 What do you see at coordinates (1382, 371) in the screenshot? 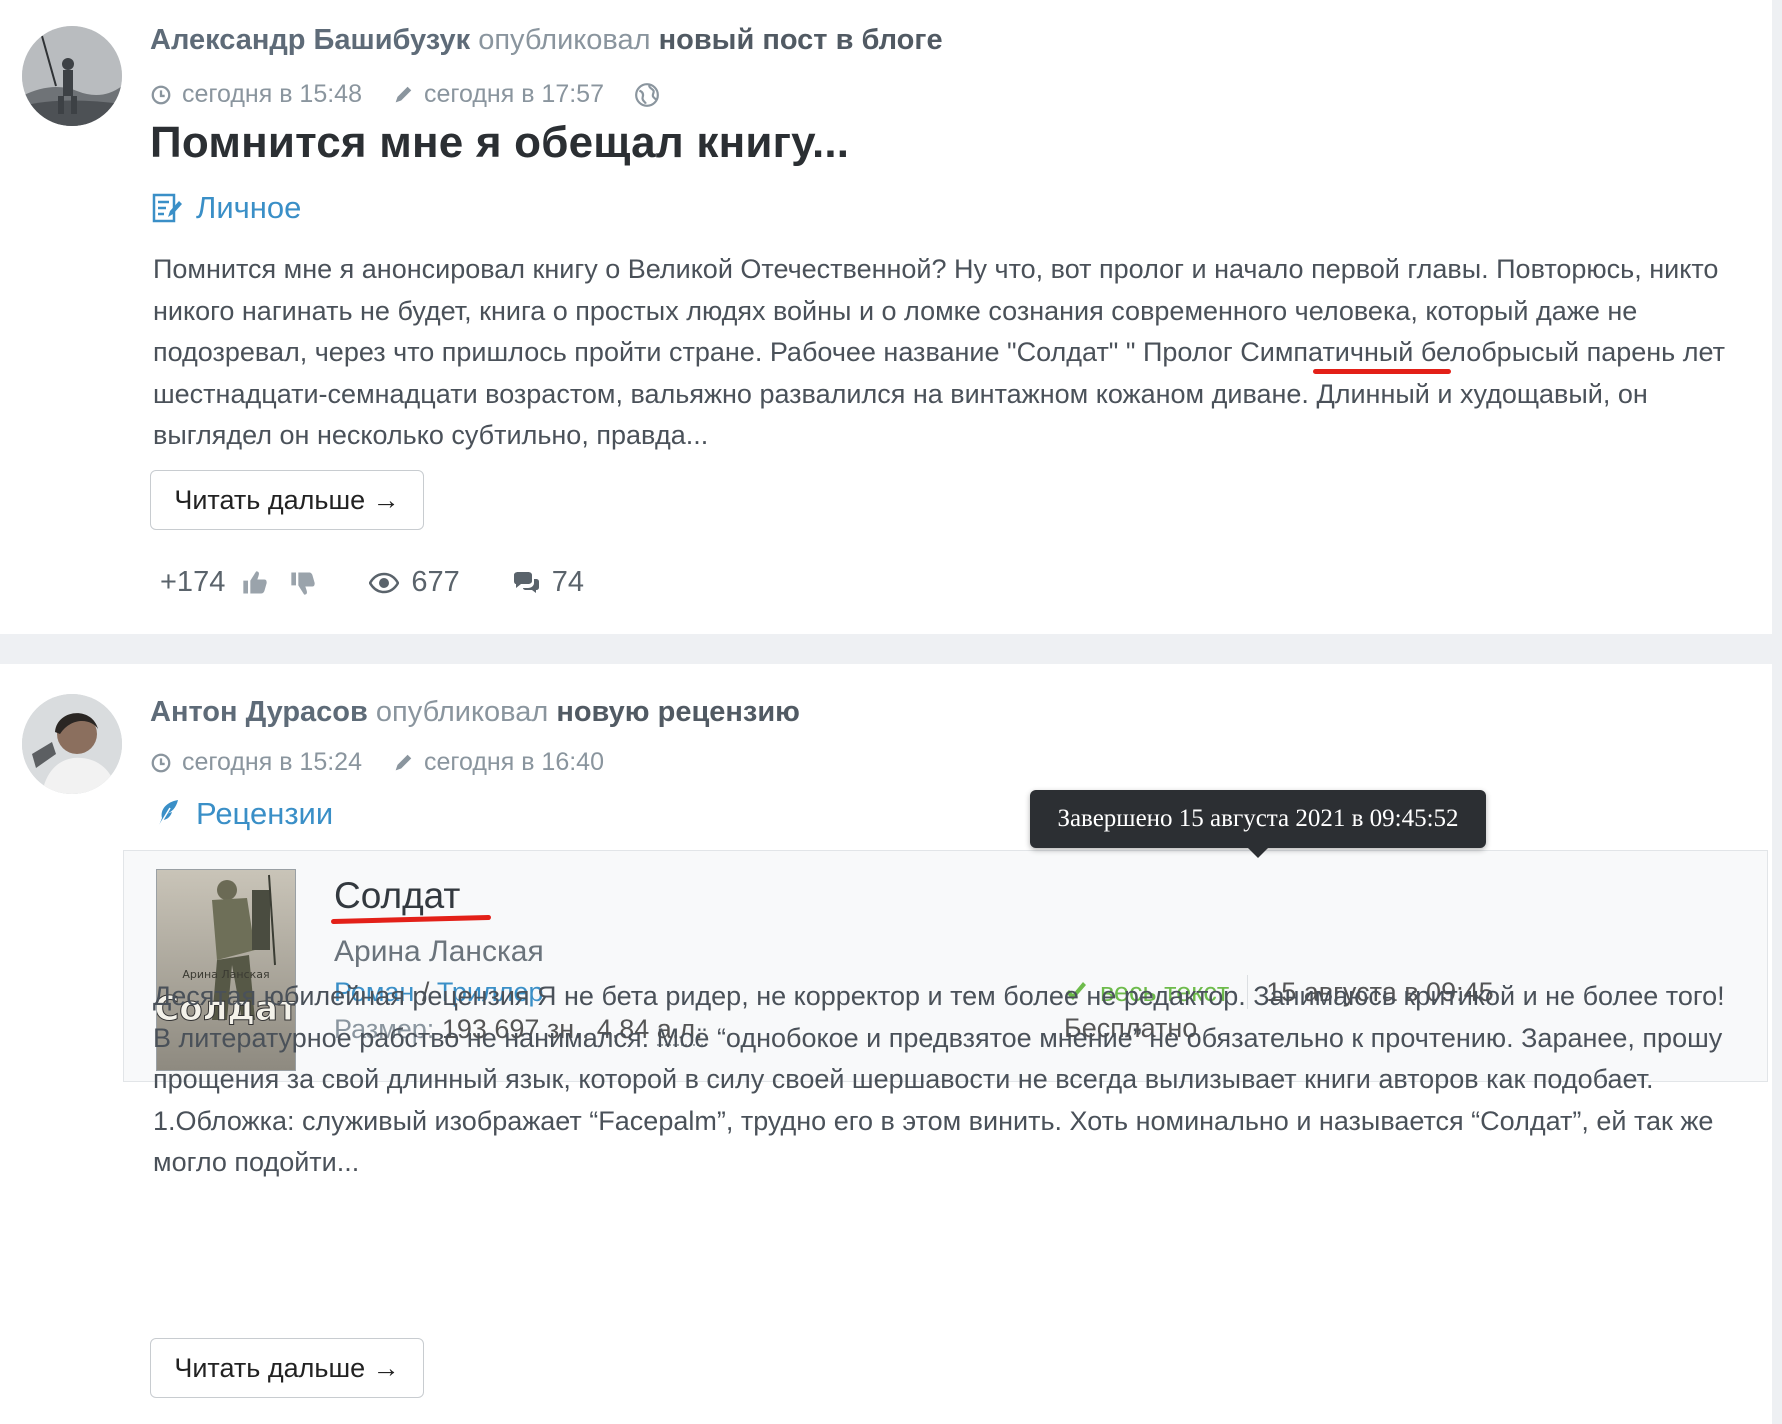
I see `annotation-underline` at bounding box center [1382, 371].